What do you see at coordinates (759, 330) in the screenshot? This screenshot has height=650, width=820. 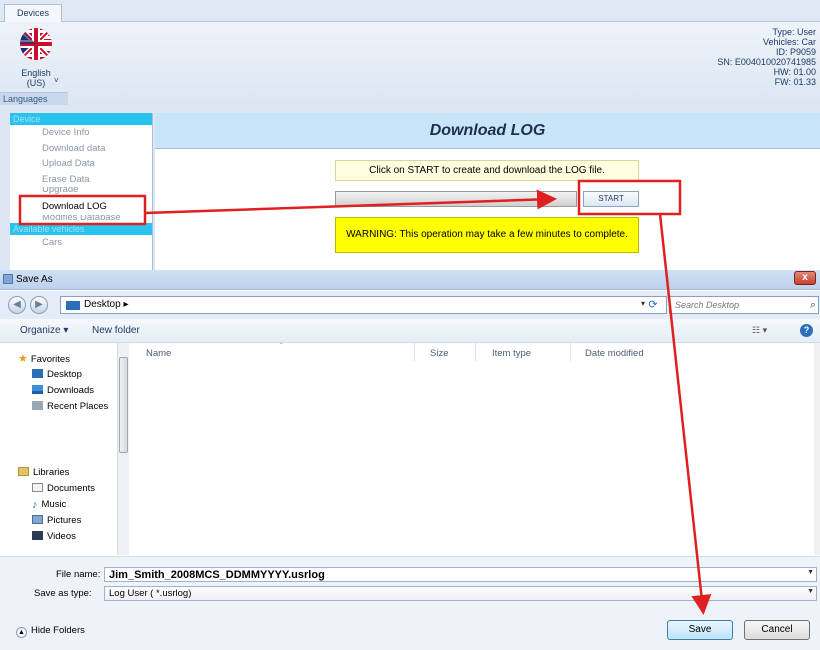 I see `view-options-icon: ☷ ▾` at bounding box center [759, 330].